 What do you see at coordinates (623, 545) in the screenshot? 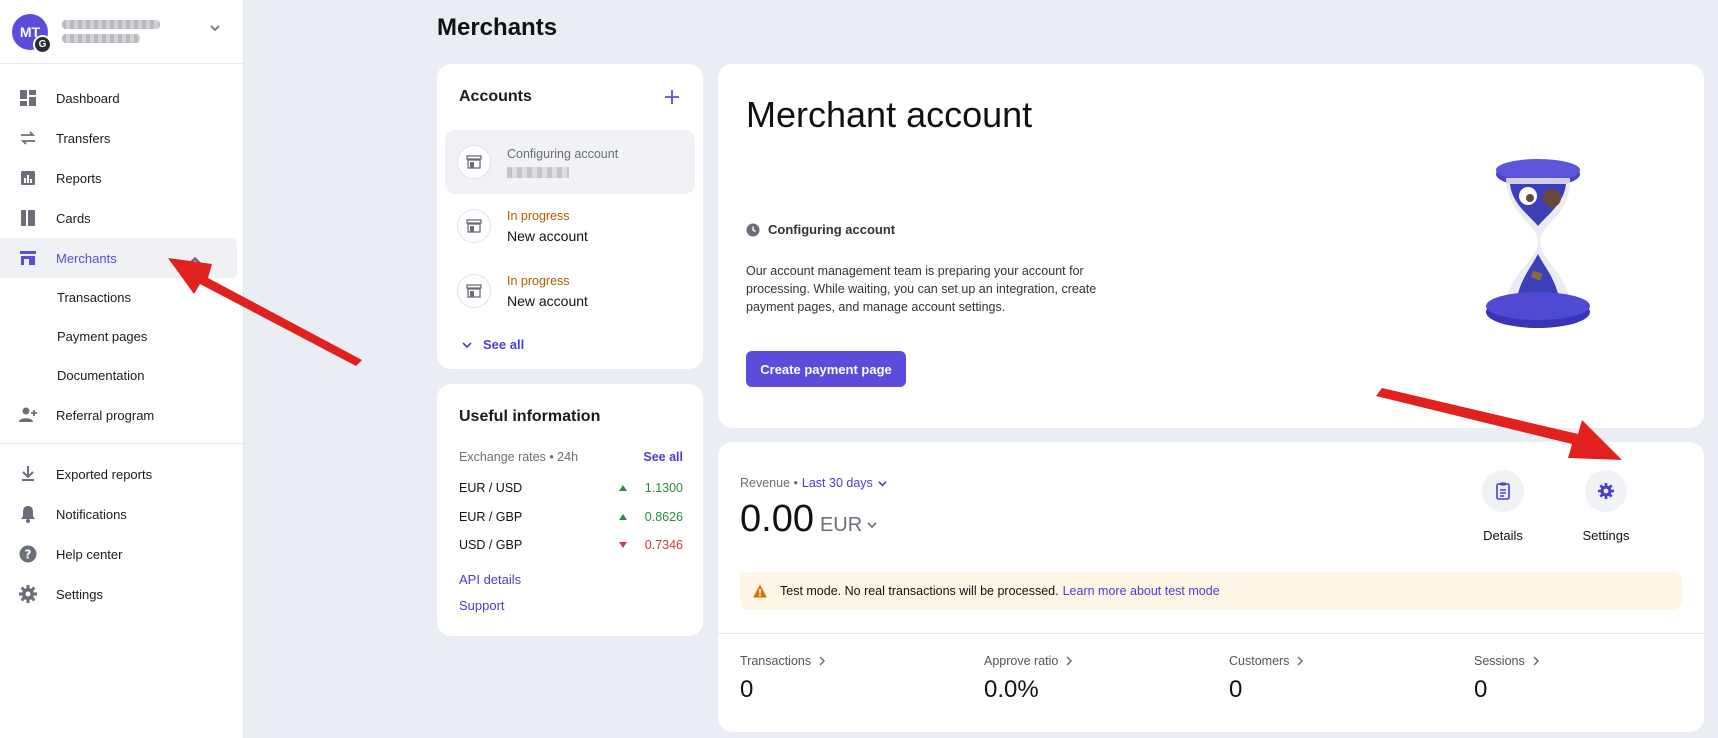
I see `trend-down-icon` at bounding box center [623, 545].